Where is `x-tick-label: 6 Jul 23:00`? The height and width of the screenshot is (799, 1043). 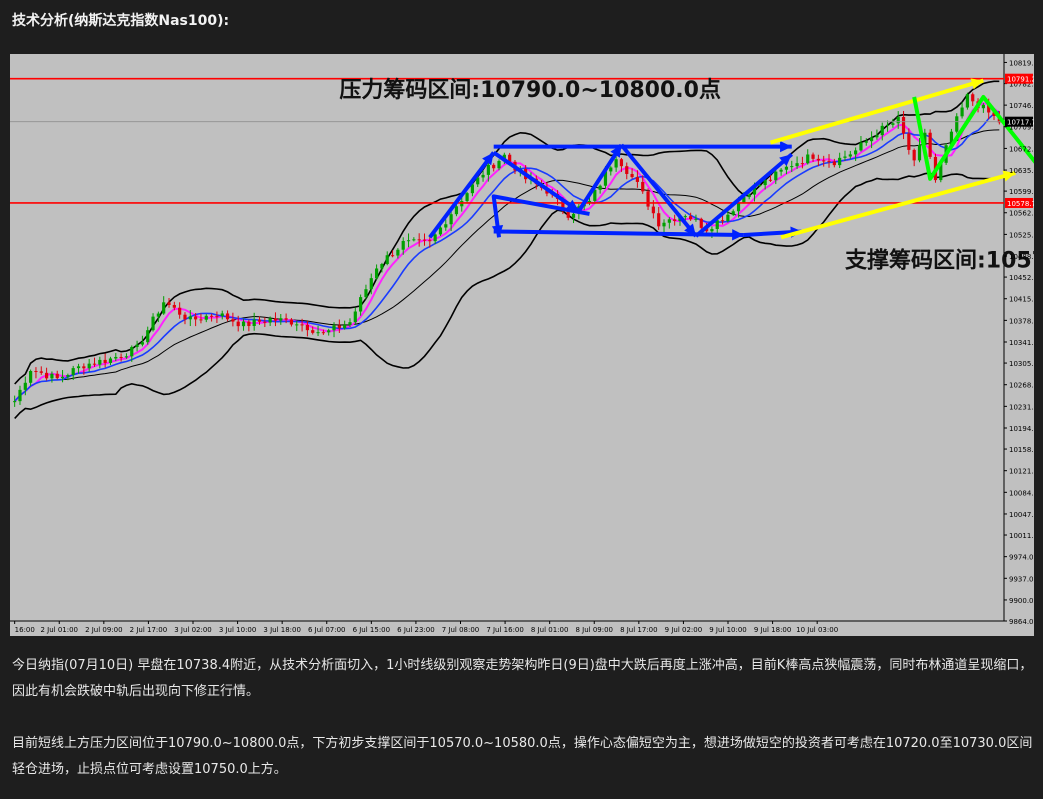
x-tick-label: 6 Jul 23:00 is located at coordinates (416, 630).